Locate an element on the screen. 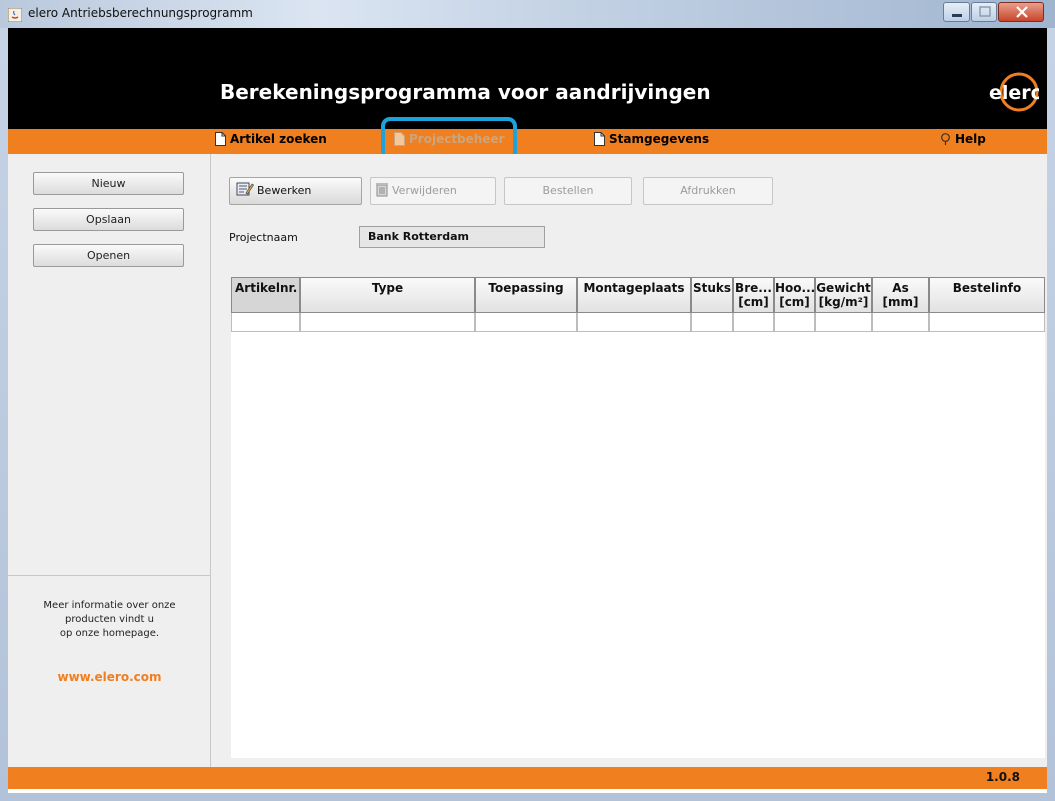  column-header-label: Artikelnr. is located at coordinates (266, 288).